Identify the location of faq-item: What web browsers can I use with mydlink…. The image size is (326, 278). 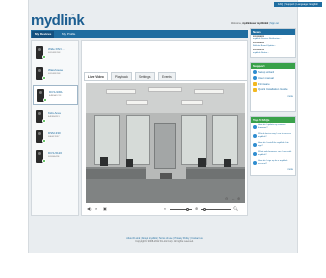
(273, 154).